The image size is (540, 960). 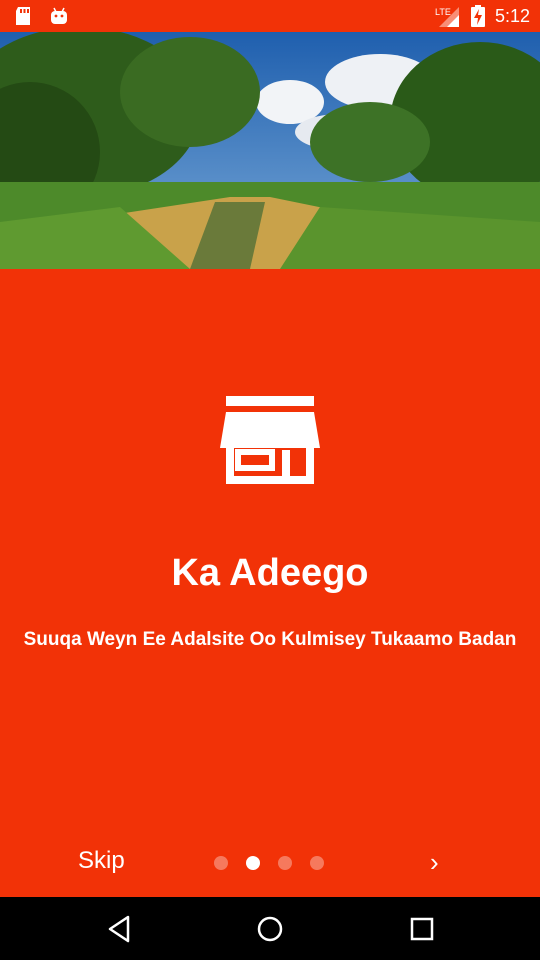 I want to click on notification-icons, so click(x=41, y=16).